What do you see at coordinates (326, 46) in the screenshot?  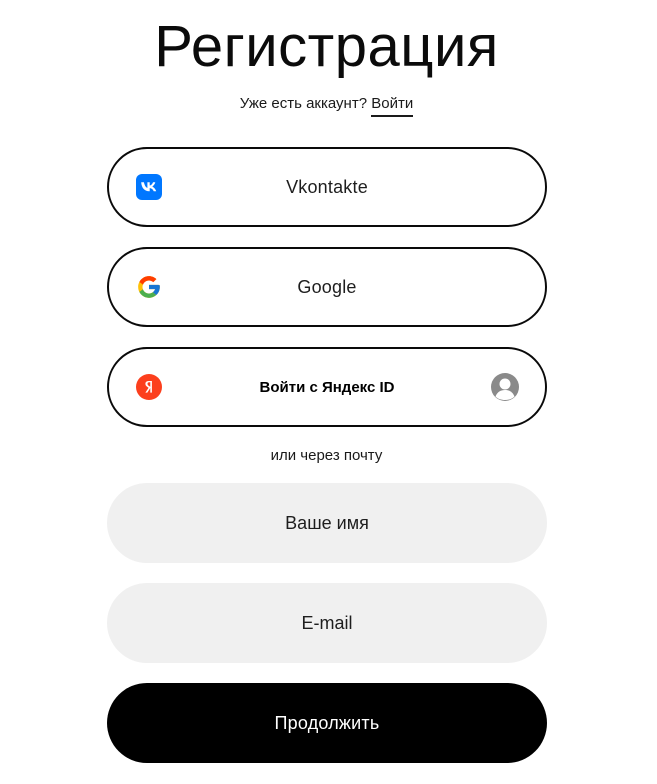 I see `page-title: Регистрация` at bounding box center [326, 46].